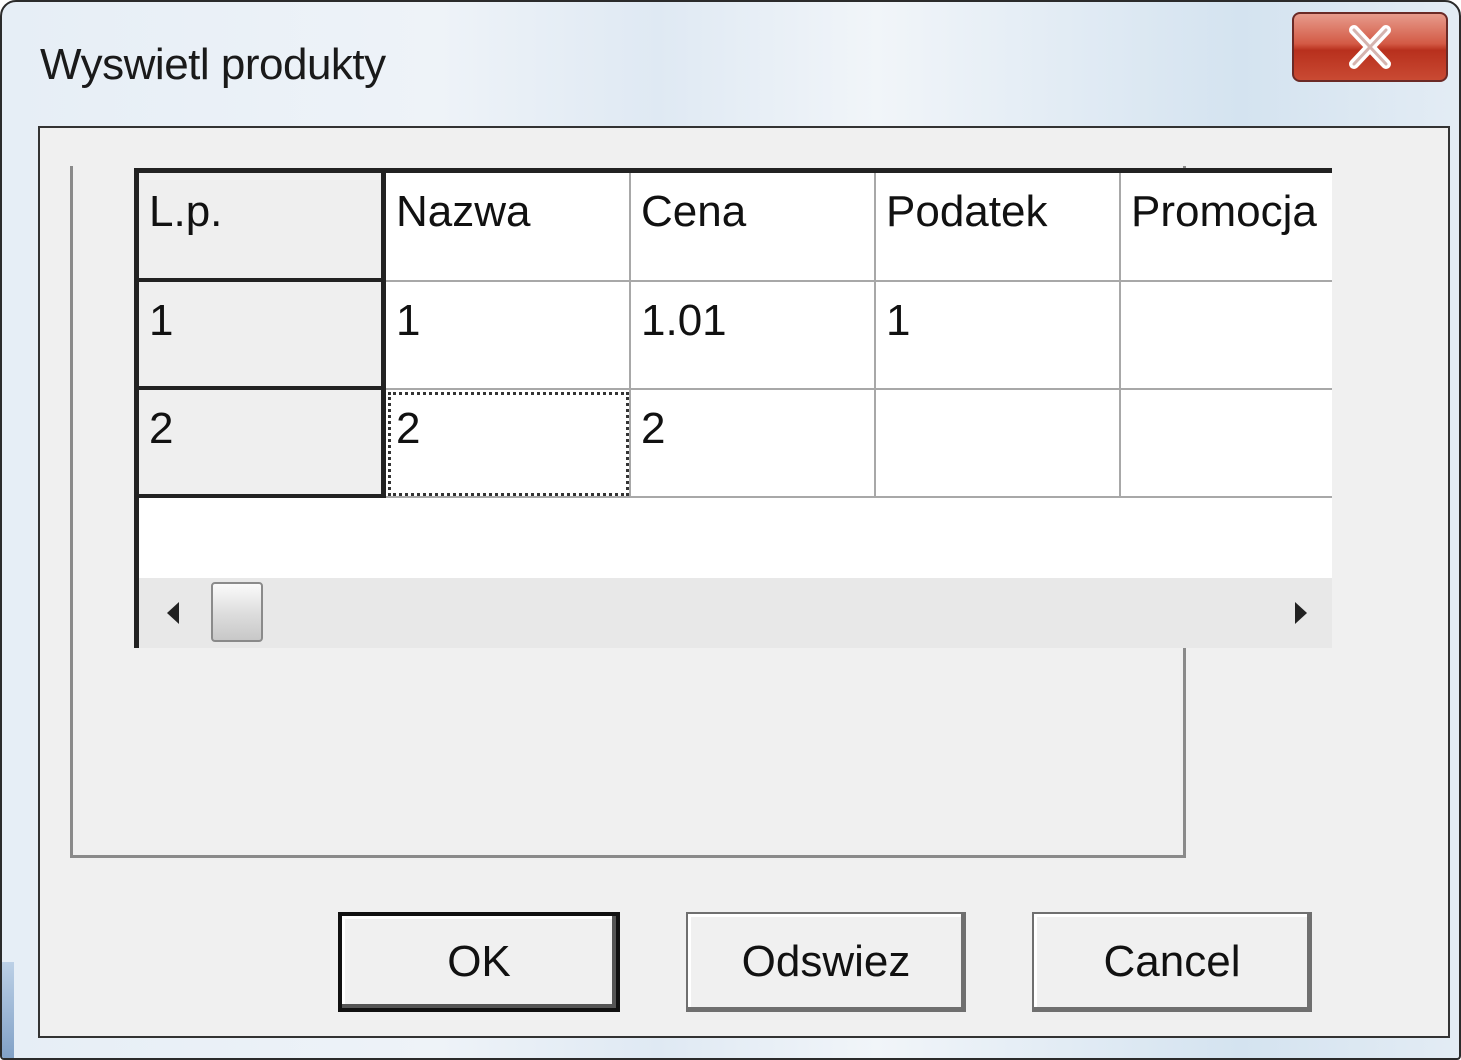 The image size is (1461, 1060). Describe the element at coordinates (262, 336) in the screenshot. I see `row-header-1: 1` at that location.